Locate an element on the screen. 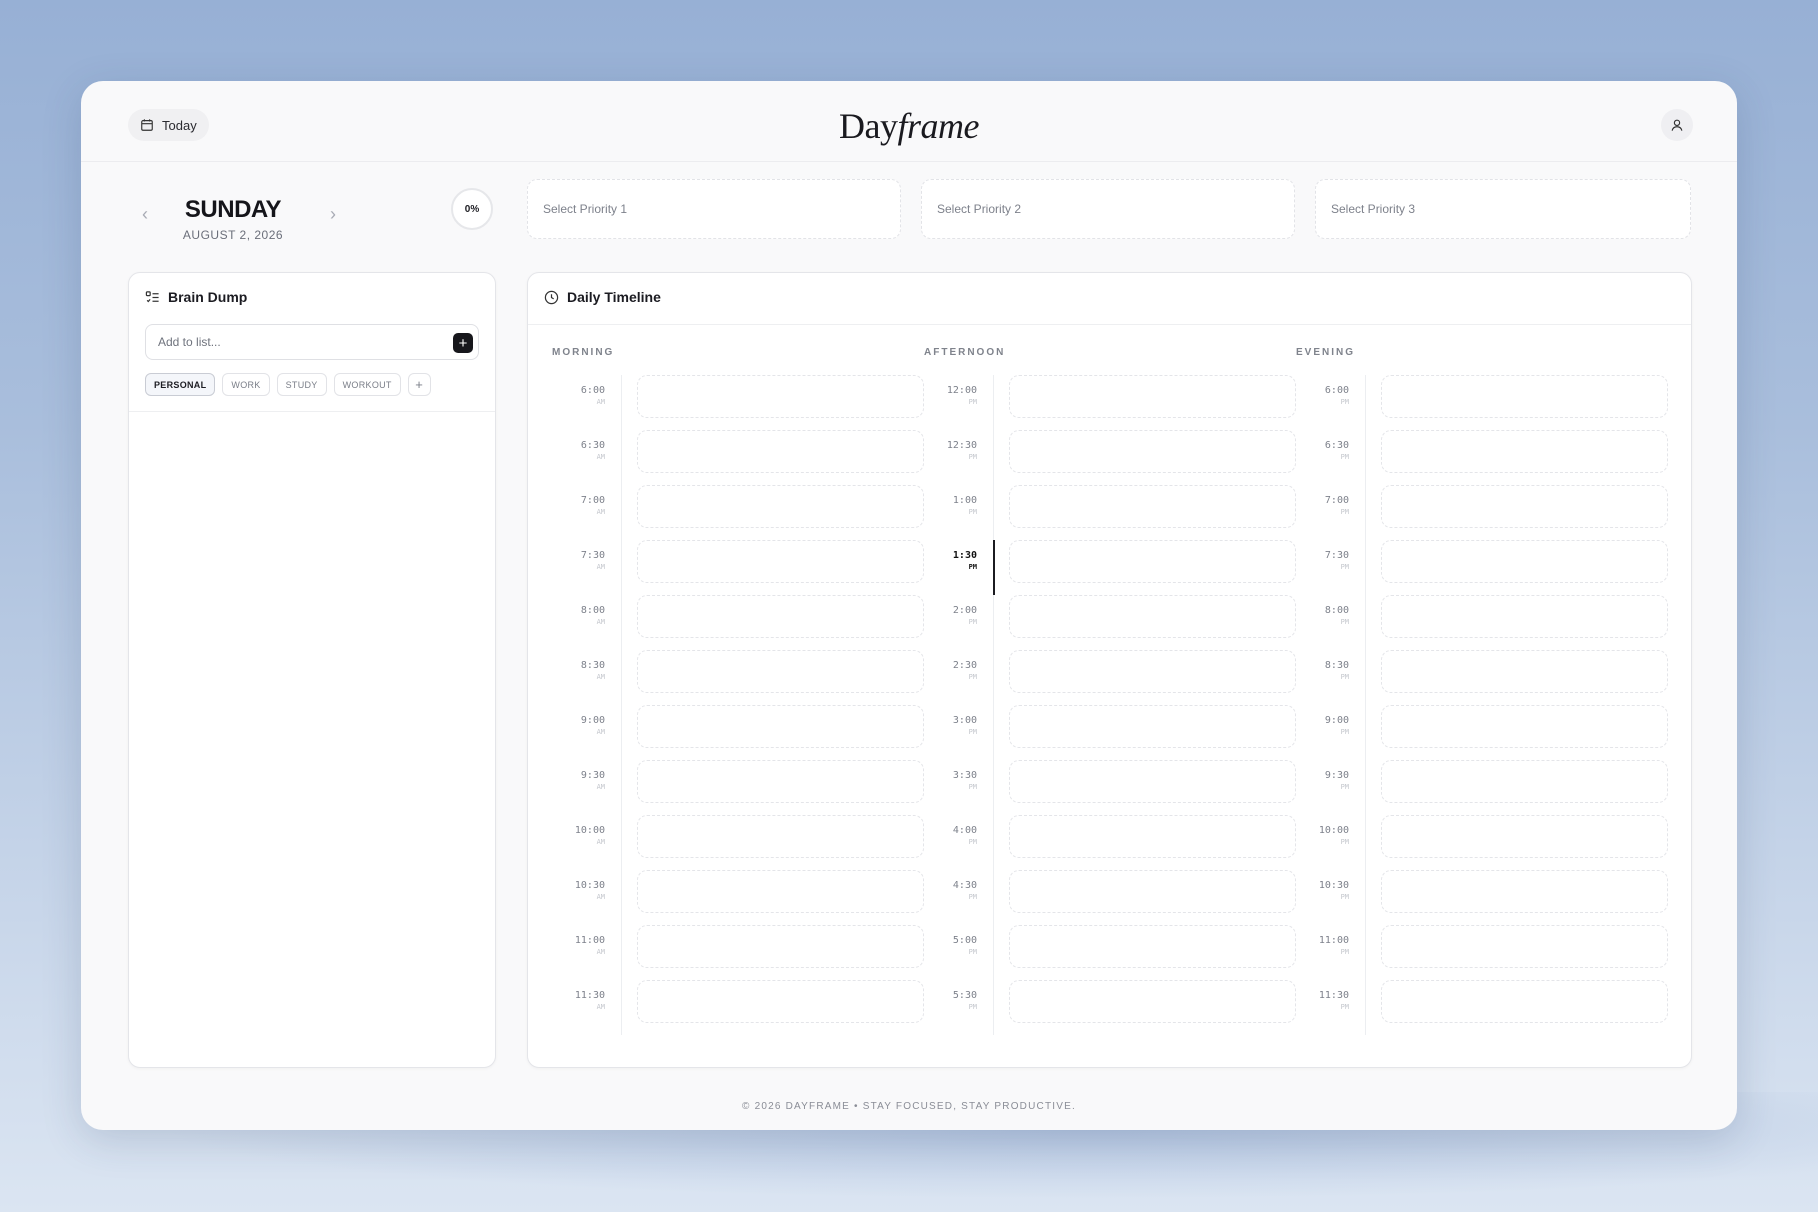 This screenshot has height=1212, width=1818. time-slot: 11:30 AM is located at coordinates (726, 1007).